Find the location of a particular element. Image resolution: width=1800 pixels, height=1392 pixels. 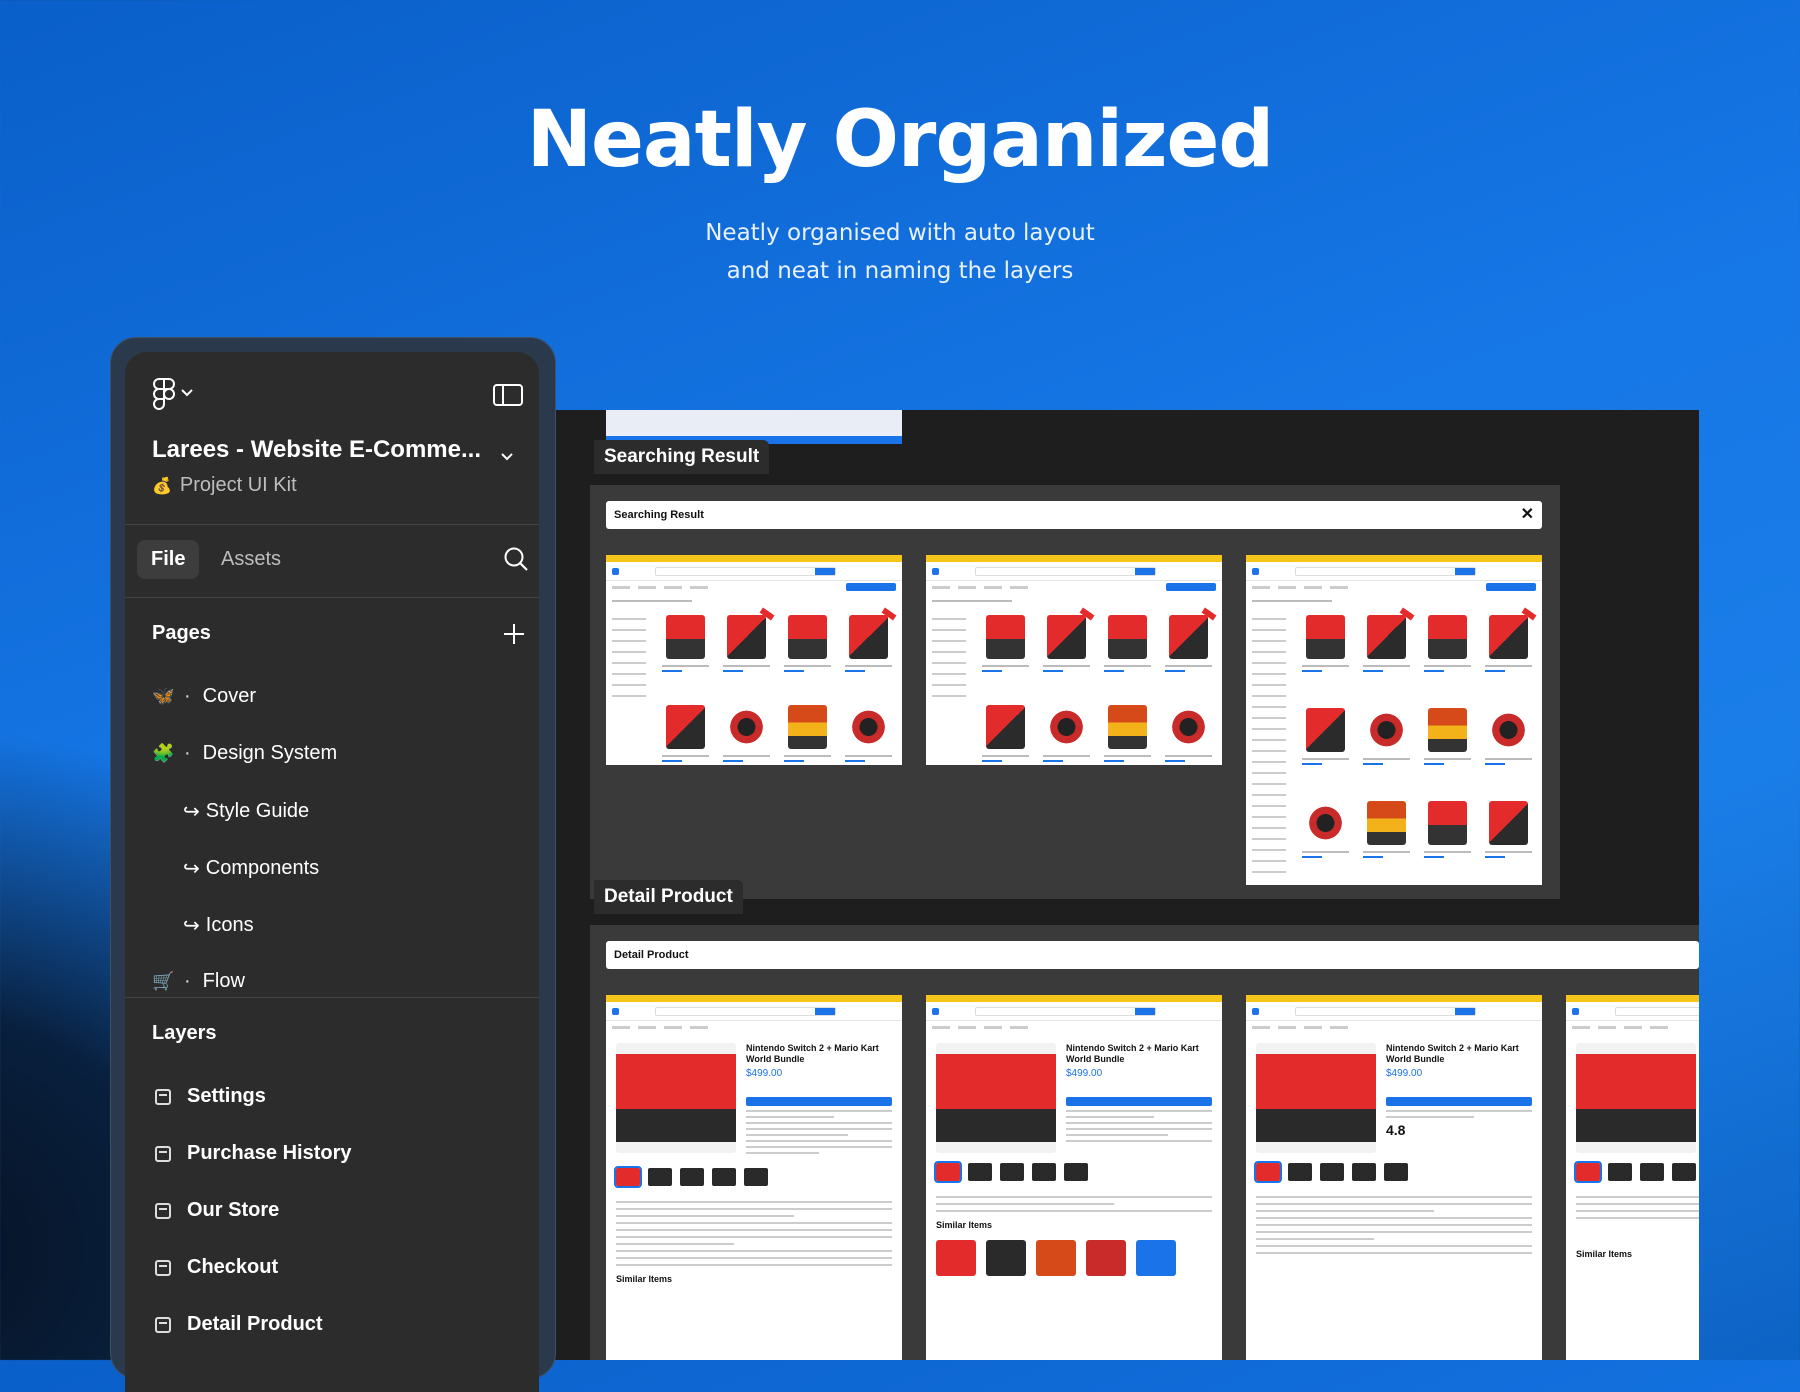

tab-assets: Assets is located at coordinates (251, 559).